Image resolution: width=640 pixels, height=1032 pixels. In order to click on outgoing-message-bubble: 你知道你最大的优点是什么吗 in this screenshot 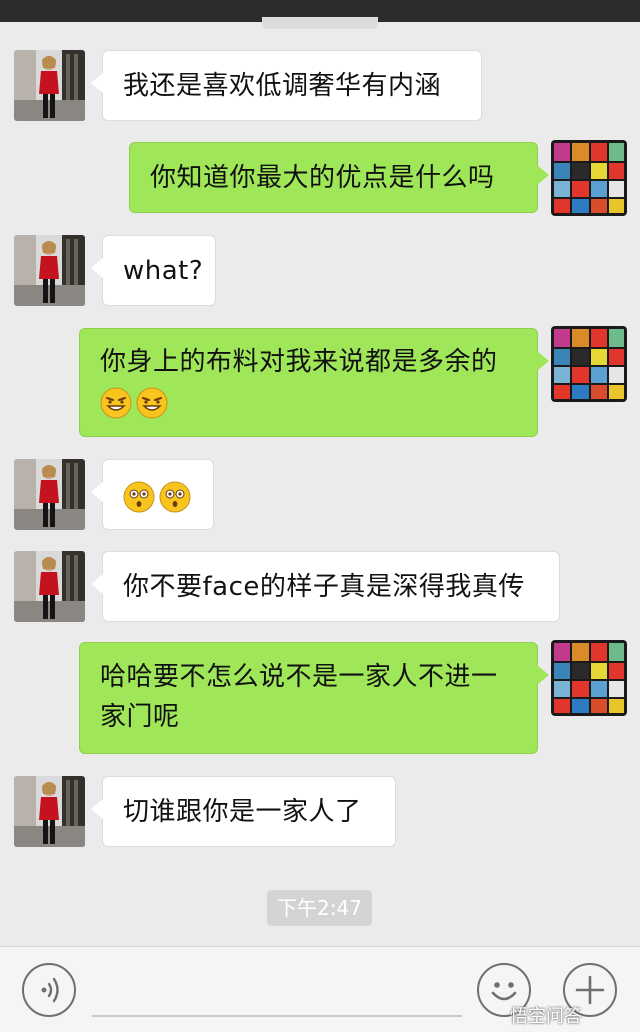, I will do `click(339, 177)`.